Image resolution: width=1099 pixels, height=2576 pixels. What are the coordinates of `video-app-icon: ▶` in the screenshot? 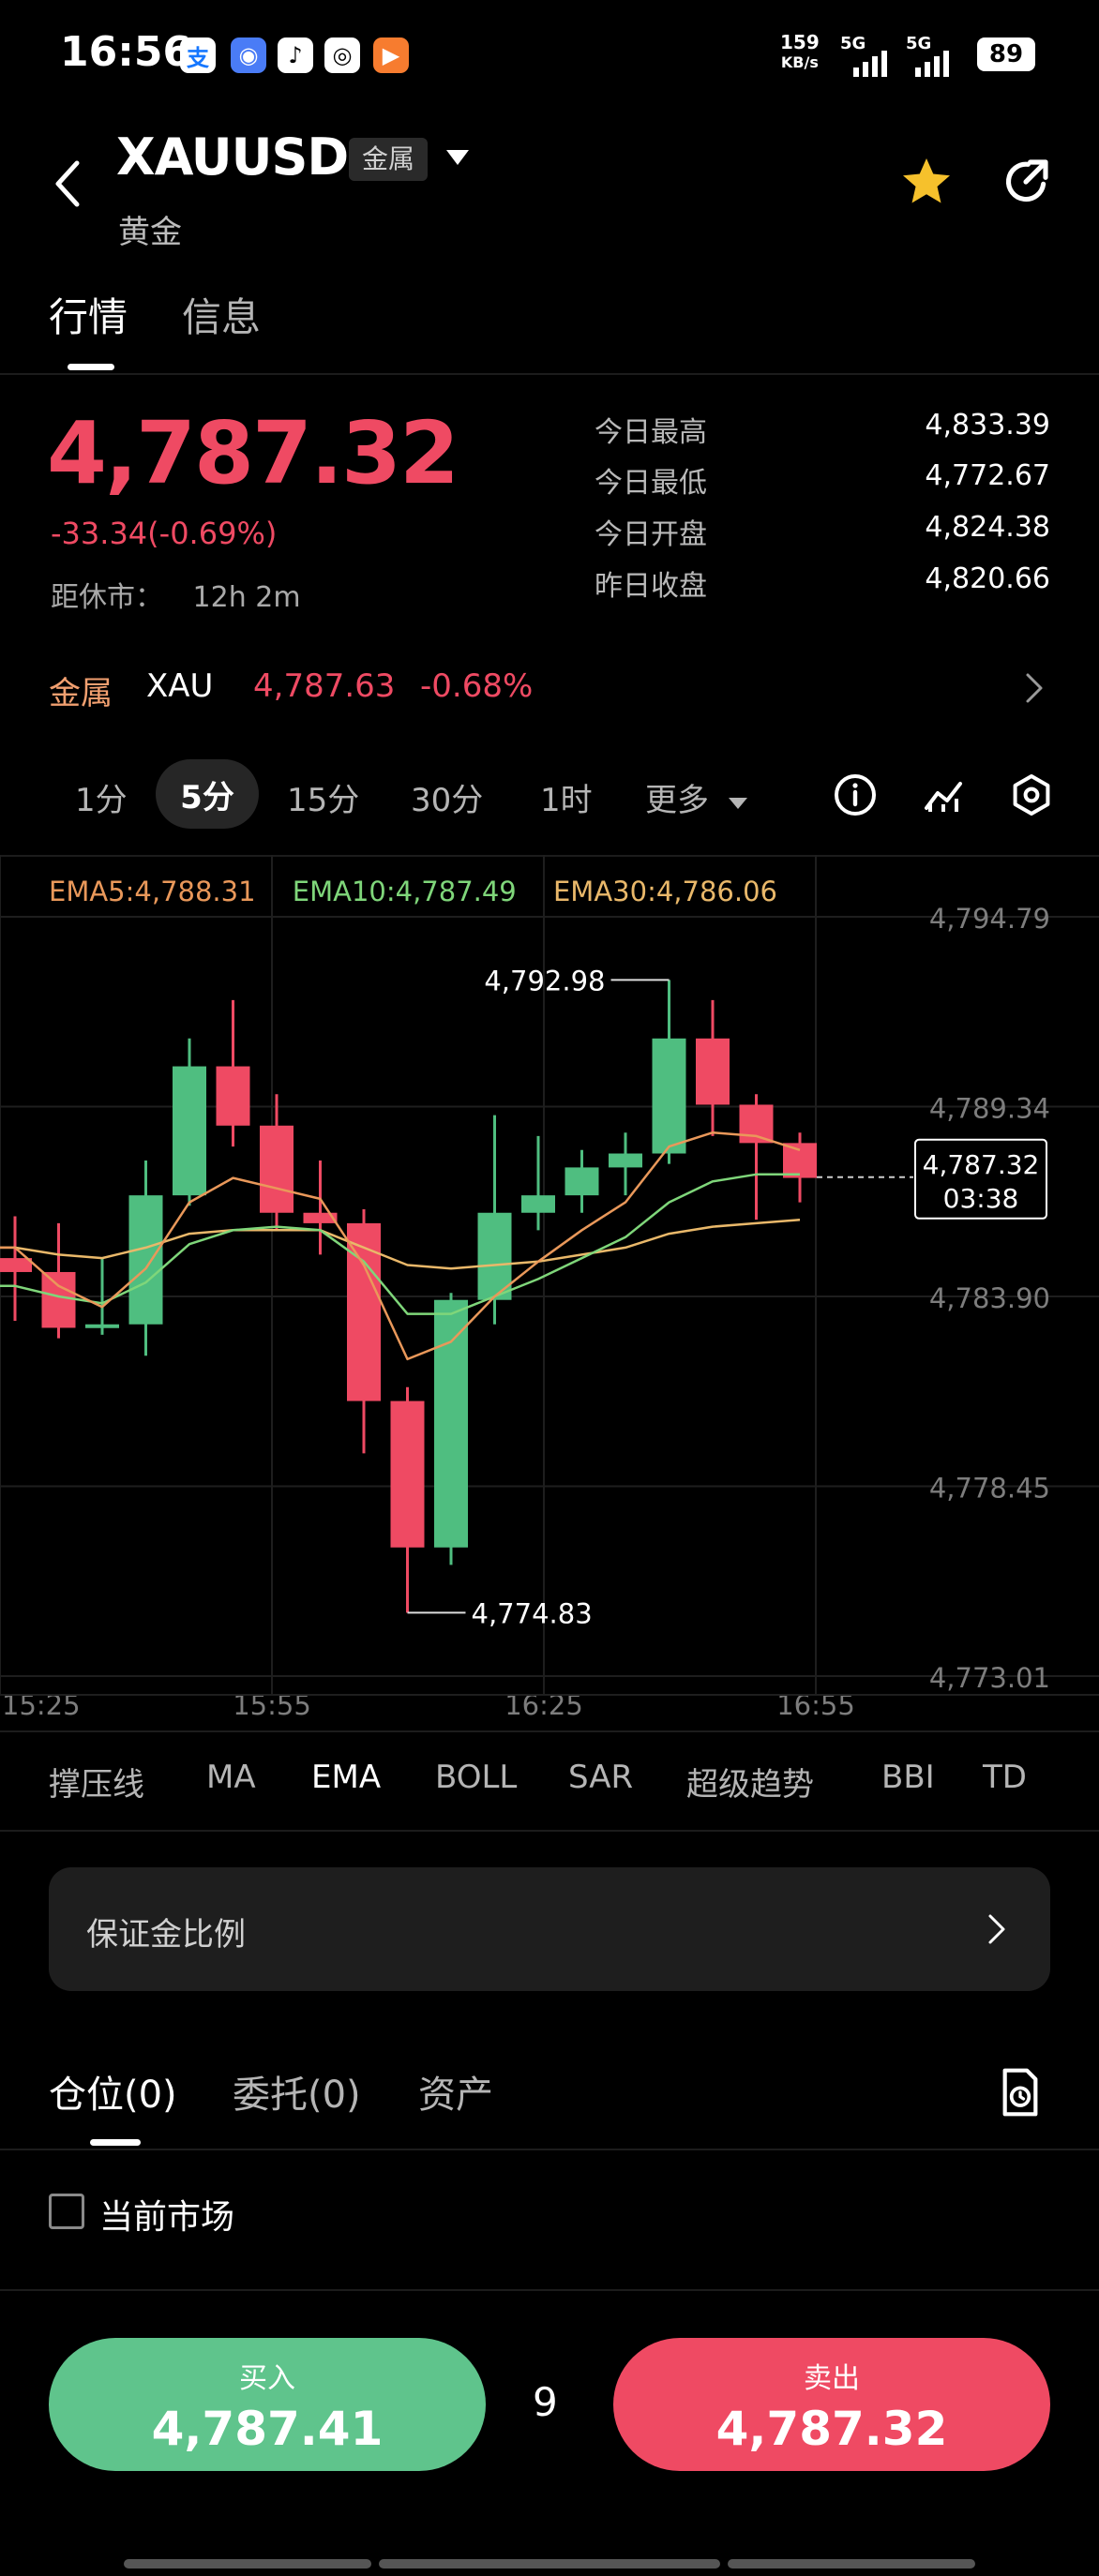 It's located at (391, 55).